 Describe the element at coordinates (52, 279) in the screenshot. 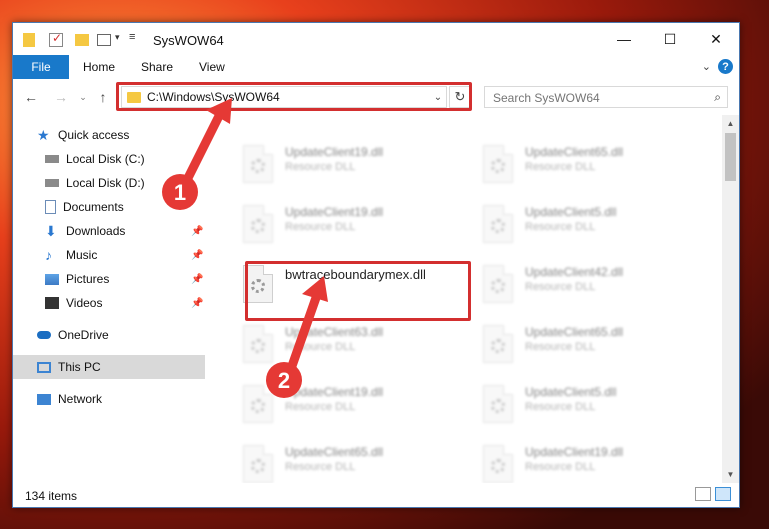

I see `pictures-icon` at that location.